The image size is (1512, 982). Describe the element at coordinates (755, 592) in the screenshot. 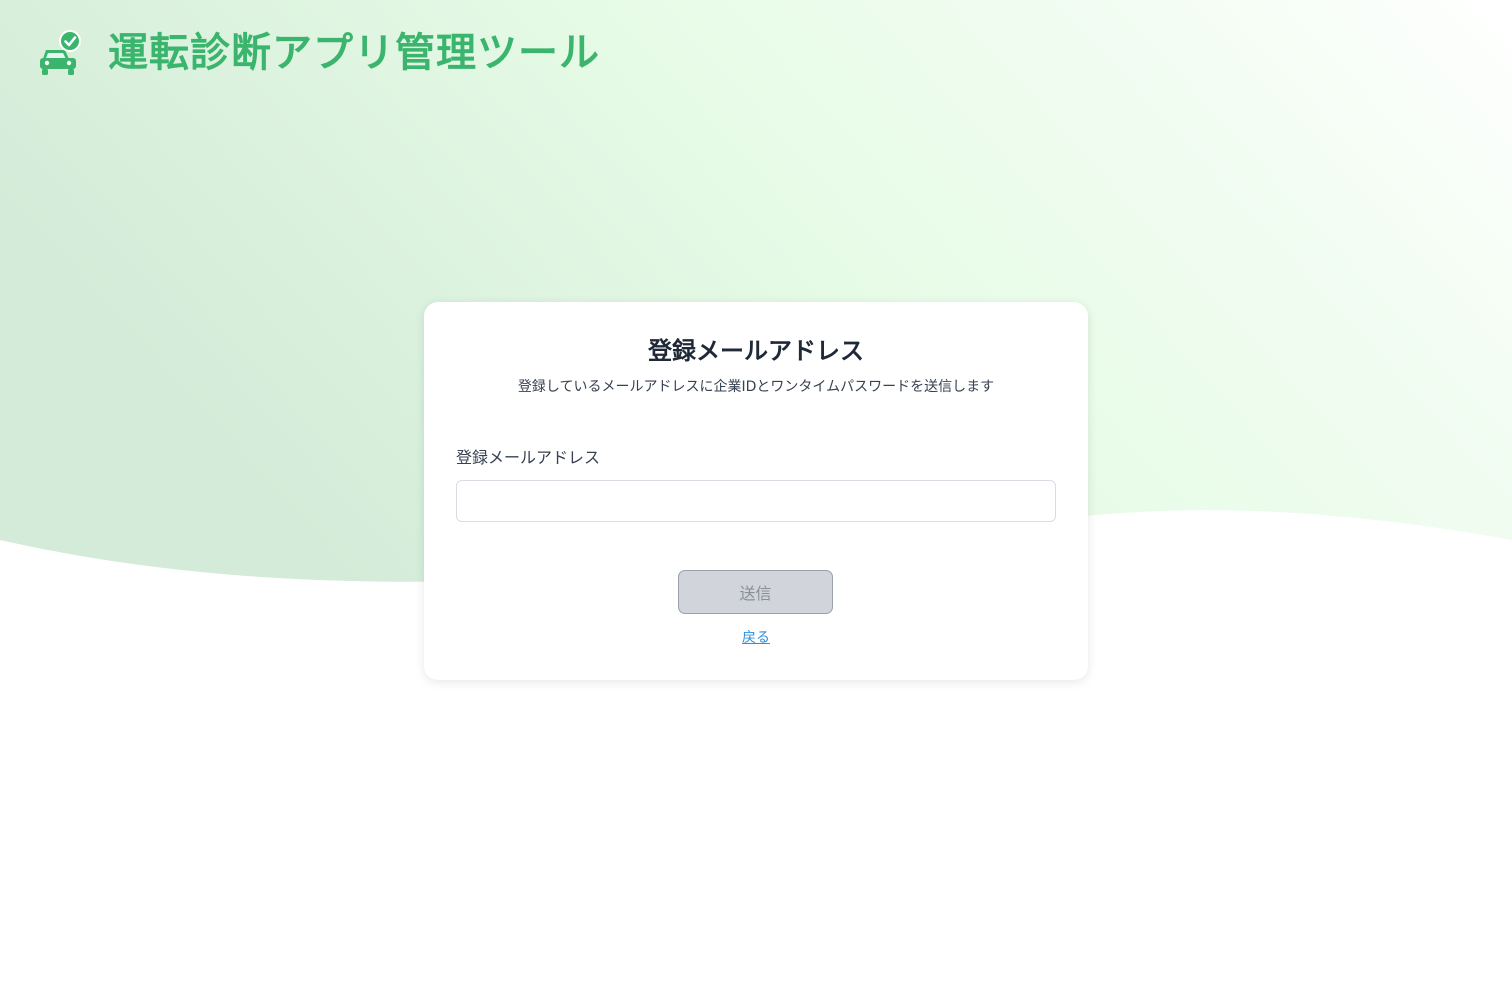

I see `submit-button: 送信` at that location.